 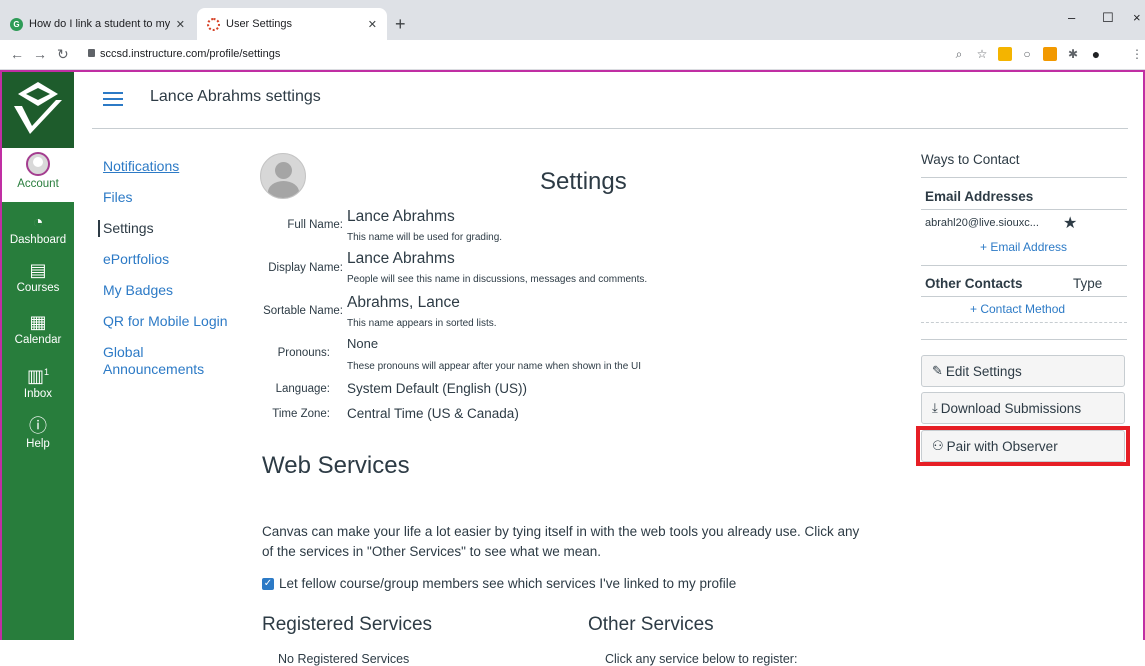 I want to click on profile-picture, so click(x=283, y=176).